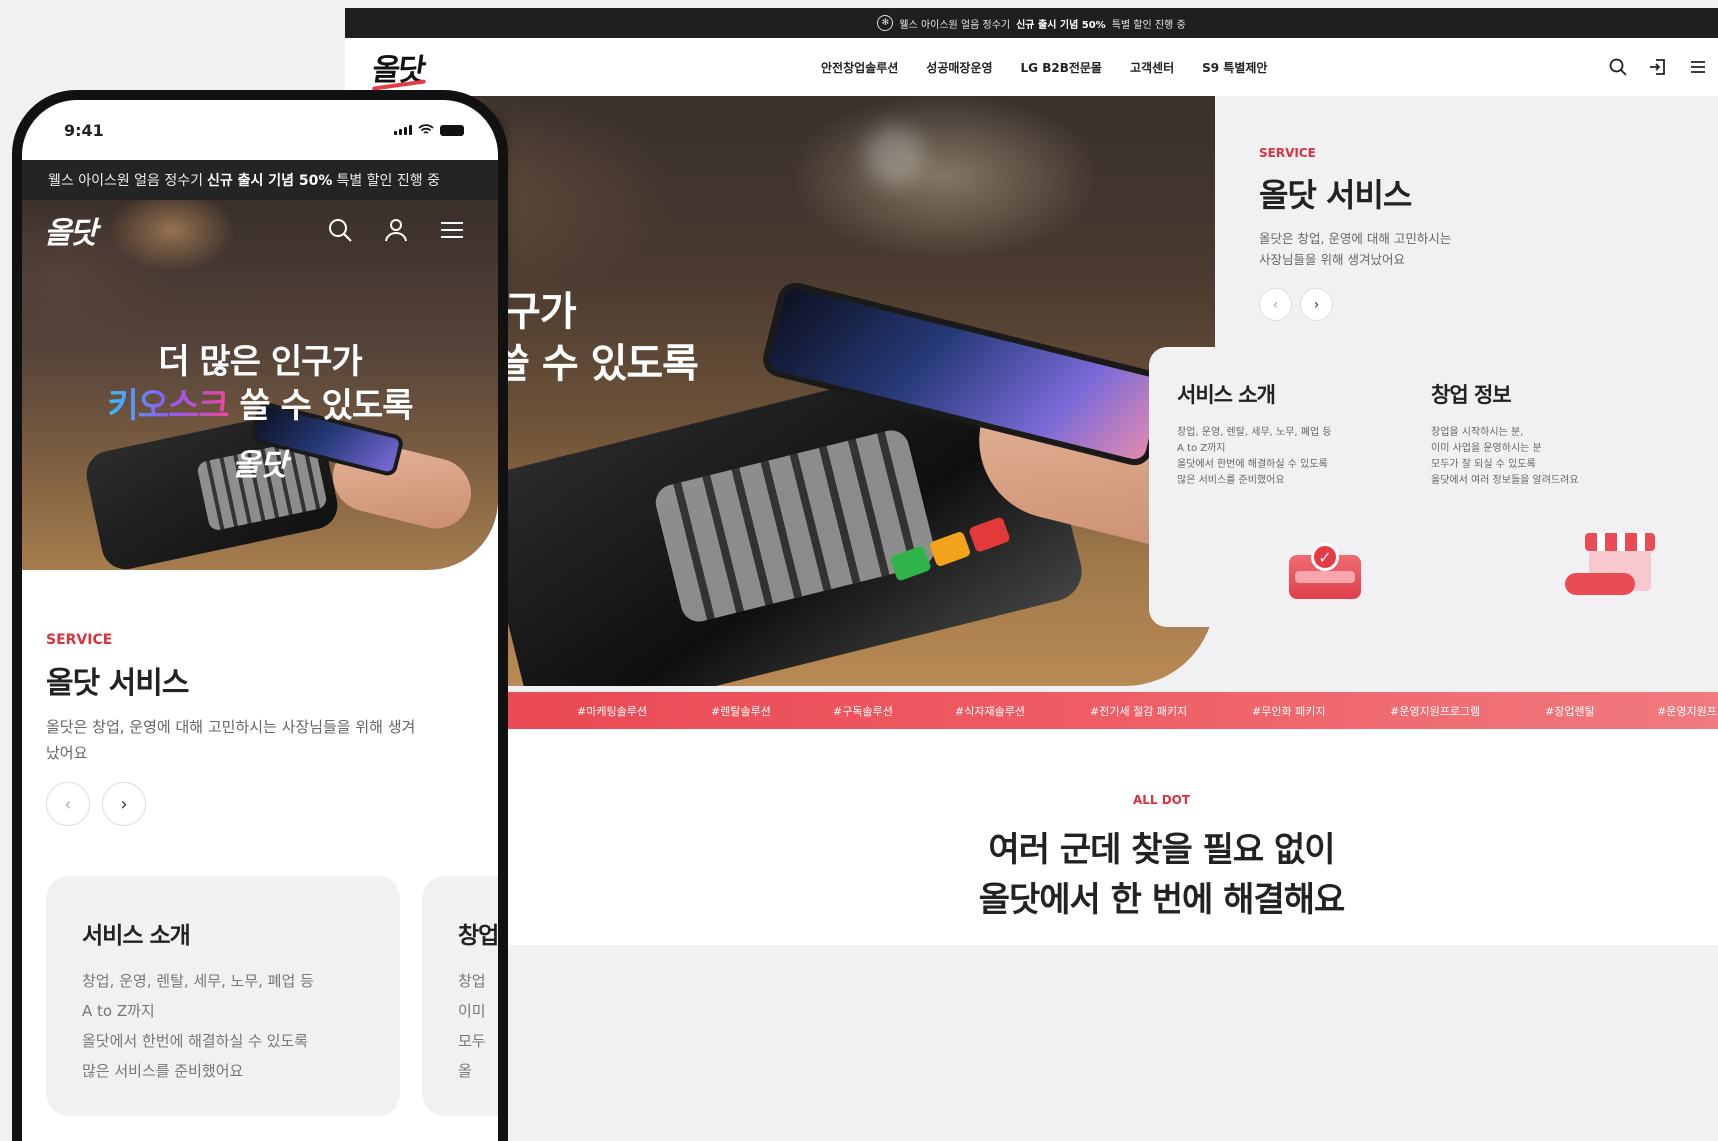 This screenshot has width=1718, height=1141. What do you see at coordinates (472, 1011) in the screenshot?
I see `card-line: 이미` at bounding box center [472, 1011].